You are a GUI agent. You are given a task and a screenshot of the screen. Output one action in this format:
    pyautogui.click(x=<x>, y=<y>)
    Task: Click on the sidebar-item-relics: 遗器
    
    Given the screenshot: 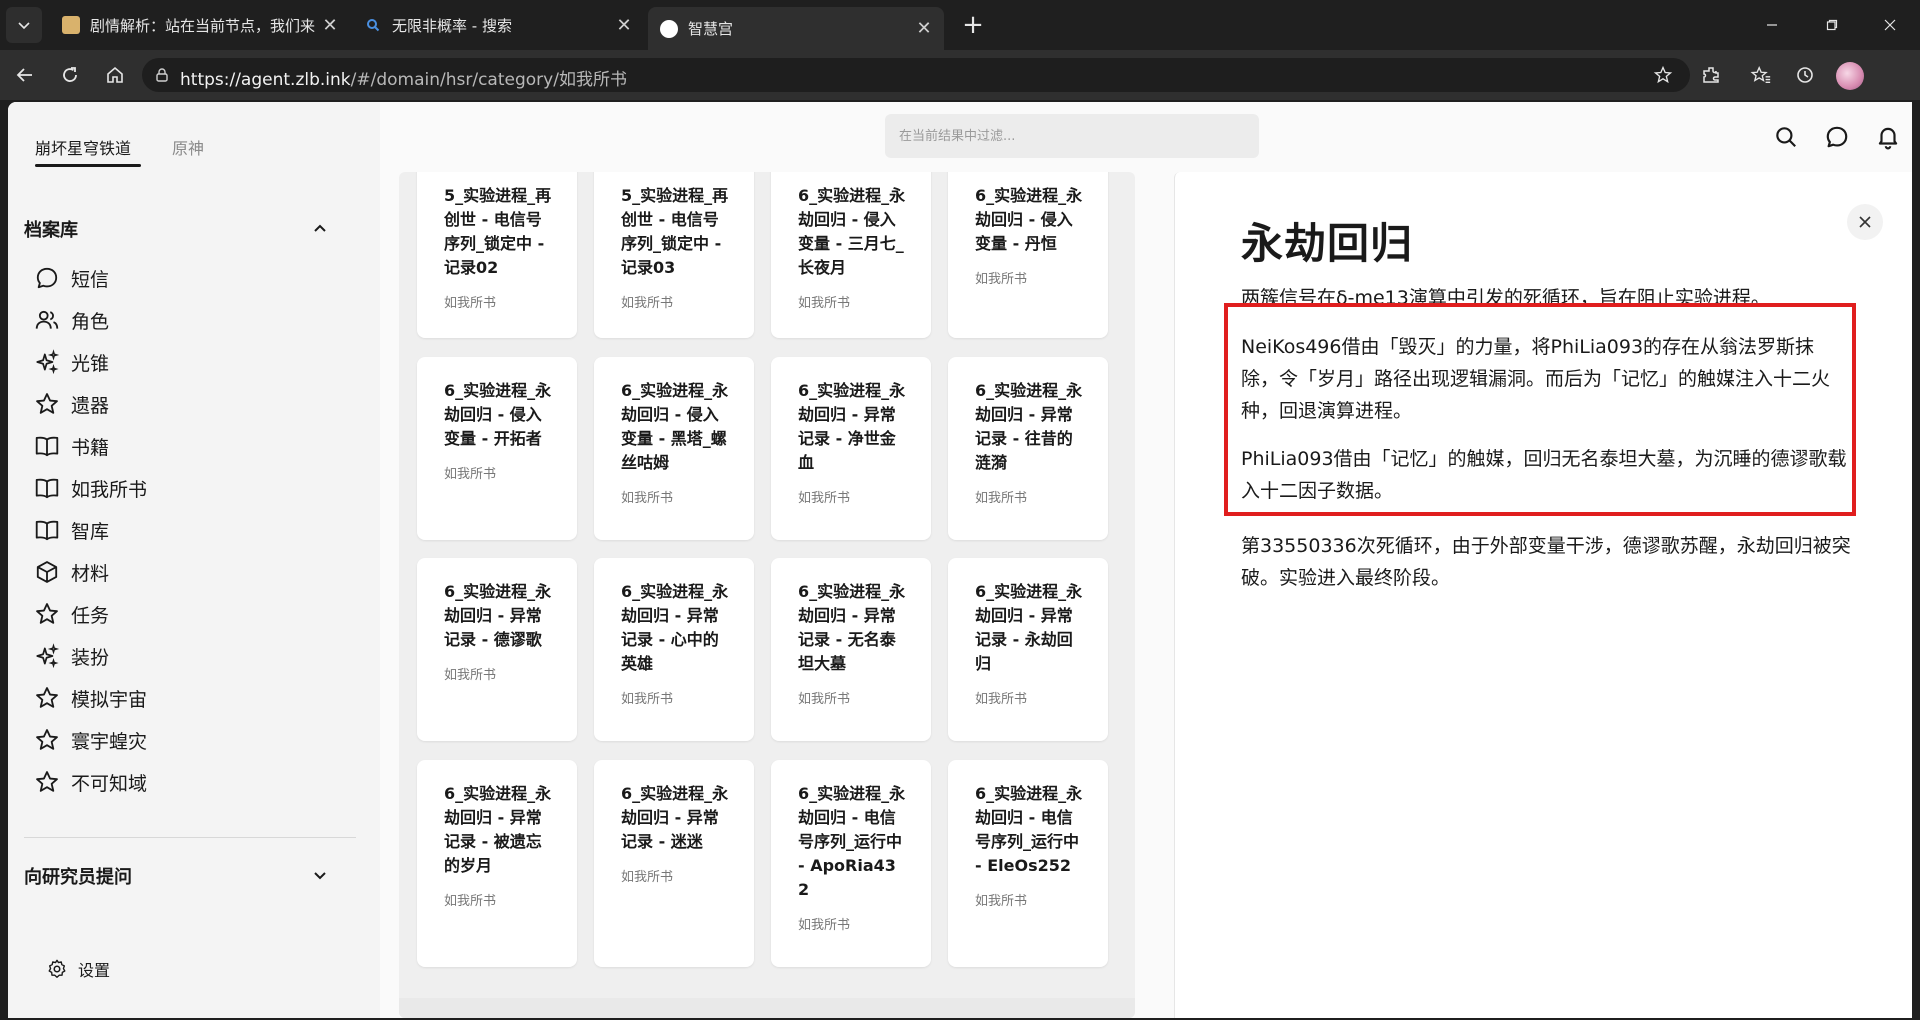 What is the action you would take?
    pyautogui.click(x=194, y=404)
    